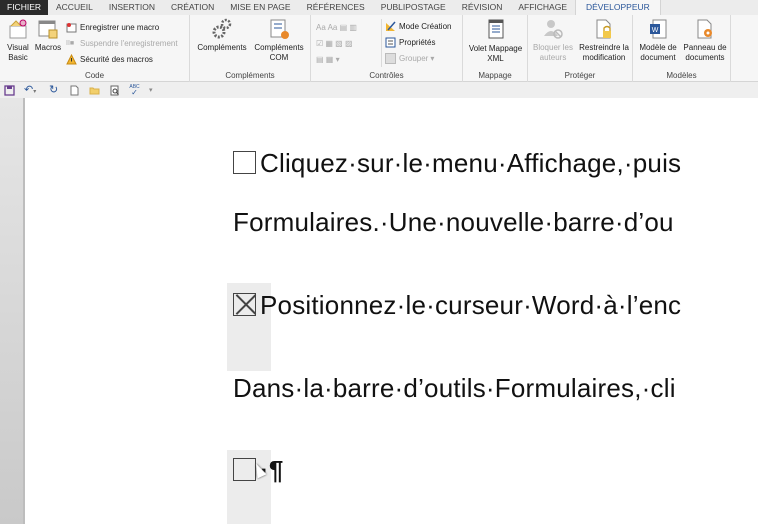 This screenshot has height=524, width=758. What do you see at coordinates (454, 388) in the screenshot?
I see `document-line-4: Dans·la·barre·d’outils·Formulaires,·cli` at bounding box center [454, 388].